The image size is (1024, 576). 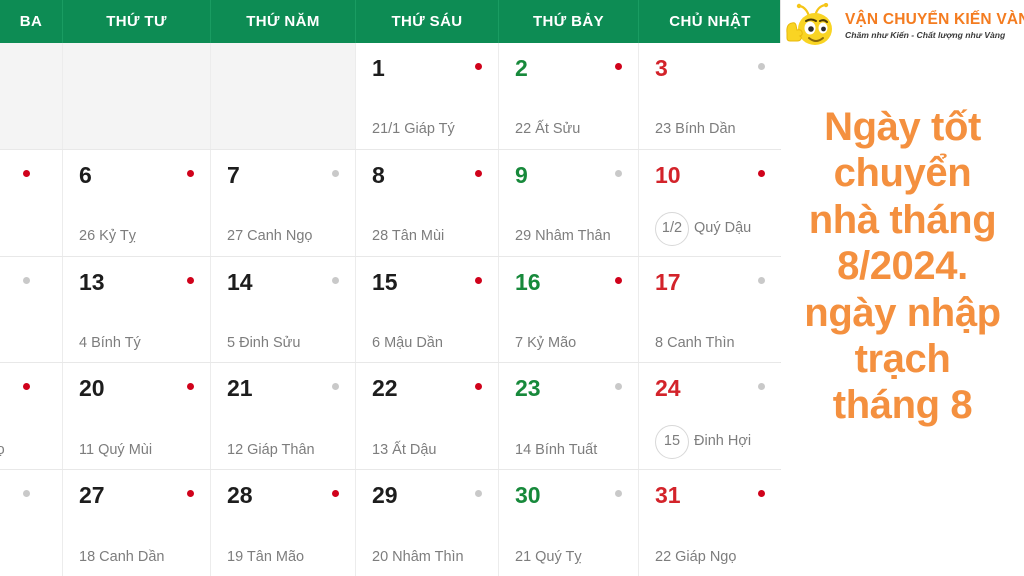 I want to click on promo-line-6: tháng 8, so click(x=902, y=405).